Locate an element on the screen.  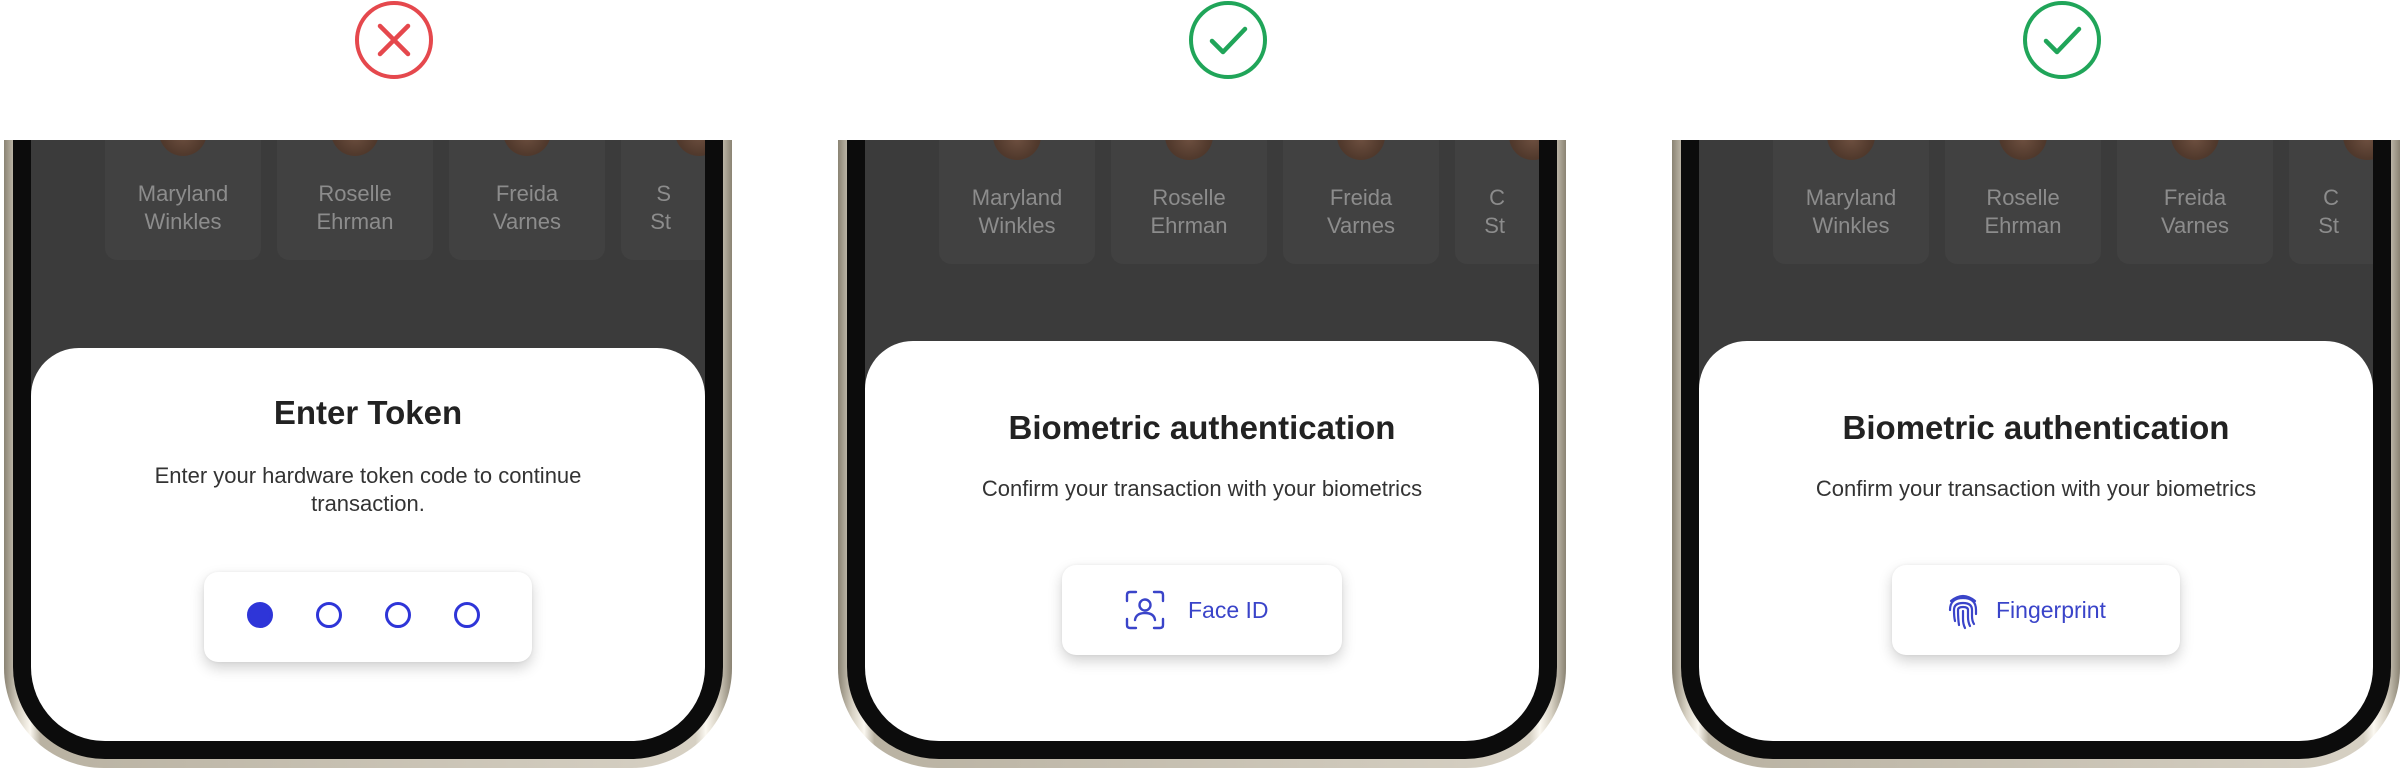
fingerprint-button: Fingerprint is located at coordinates (2036, 610).